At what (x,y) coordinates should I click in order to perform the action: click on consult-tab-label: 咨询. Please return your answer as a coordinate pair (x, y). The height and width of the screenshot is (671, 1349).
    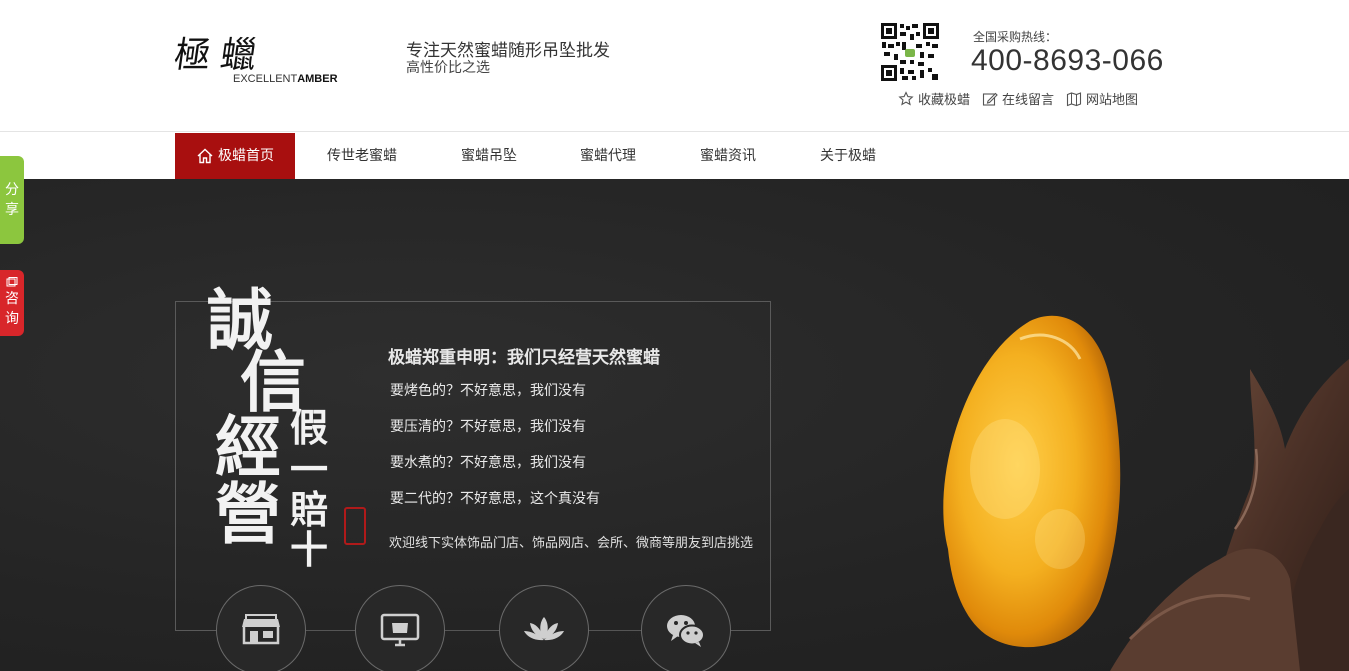
    Looking at the image, I should click on (12, 309).